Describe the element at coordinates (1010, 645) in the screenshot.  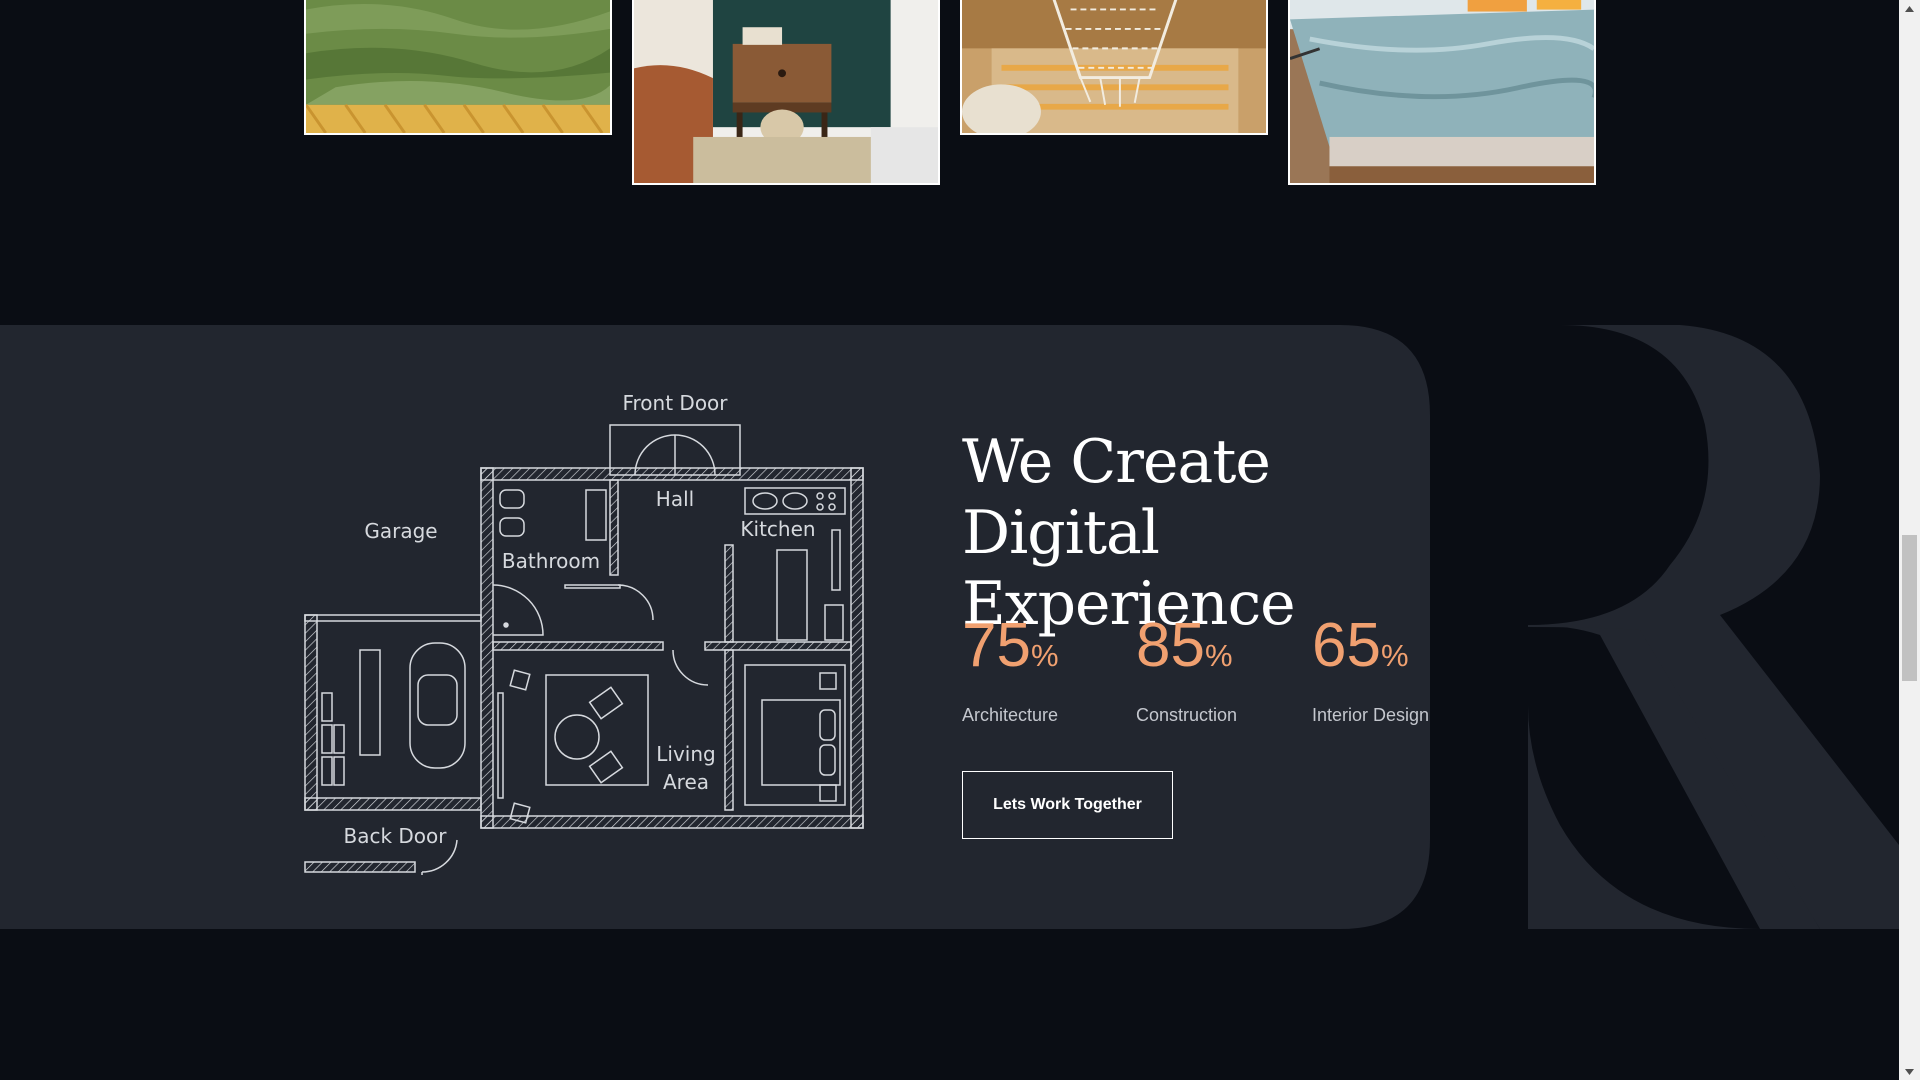
I see `stat-value: 75%` at that location.